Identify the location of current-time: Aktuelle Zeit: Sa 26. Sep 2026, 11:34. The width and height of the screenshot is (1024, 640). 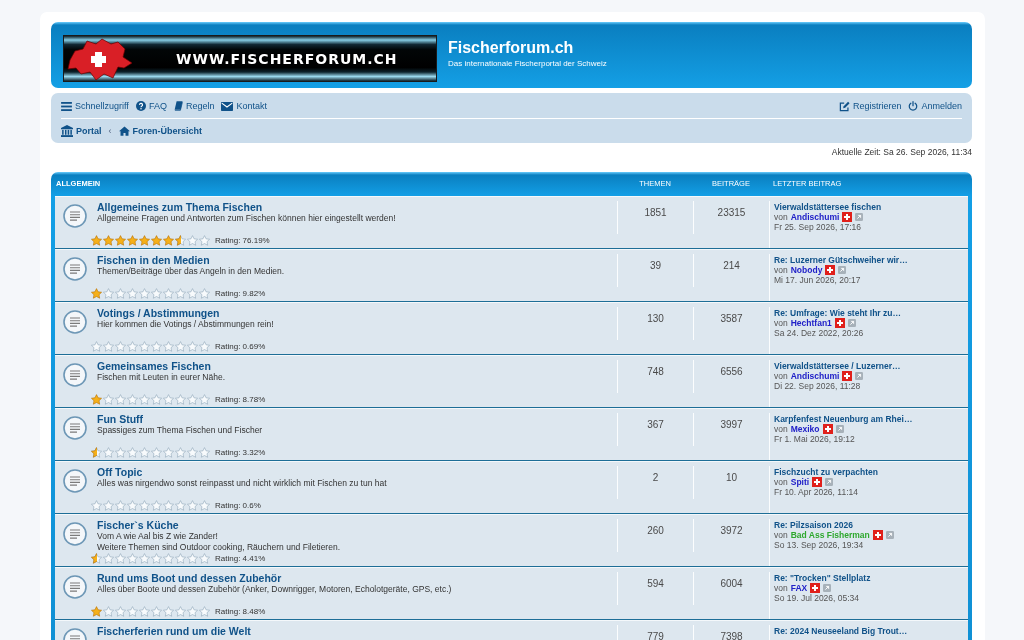
(901, 152).